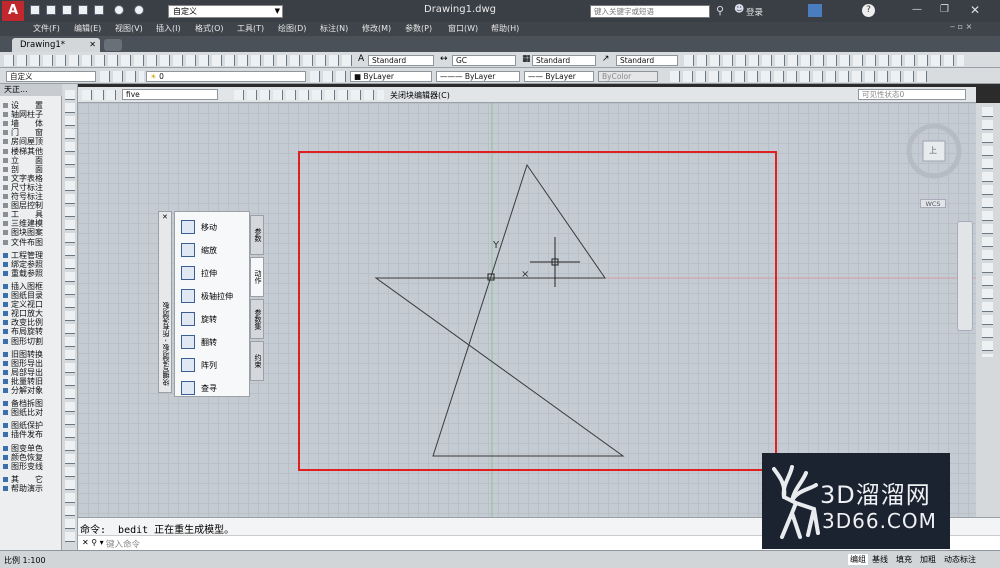 The height and width of the screenshot is (568, 1000). I want to click on print-icon, so click(99, 10).